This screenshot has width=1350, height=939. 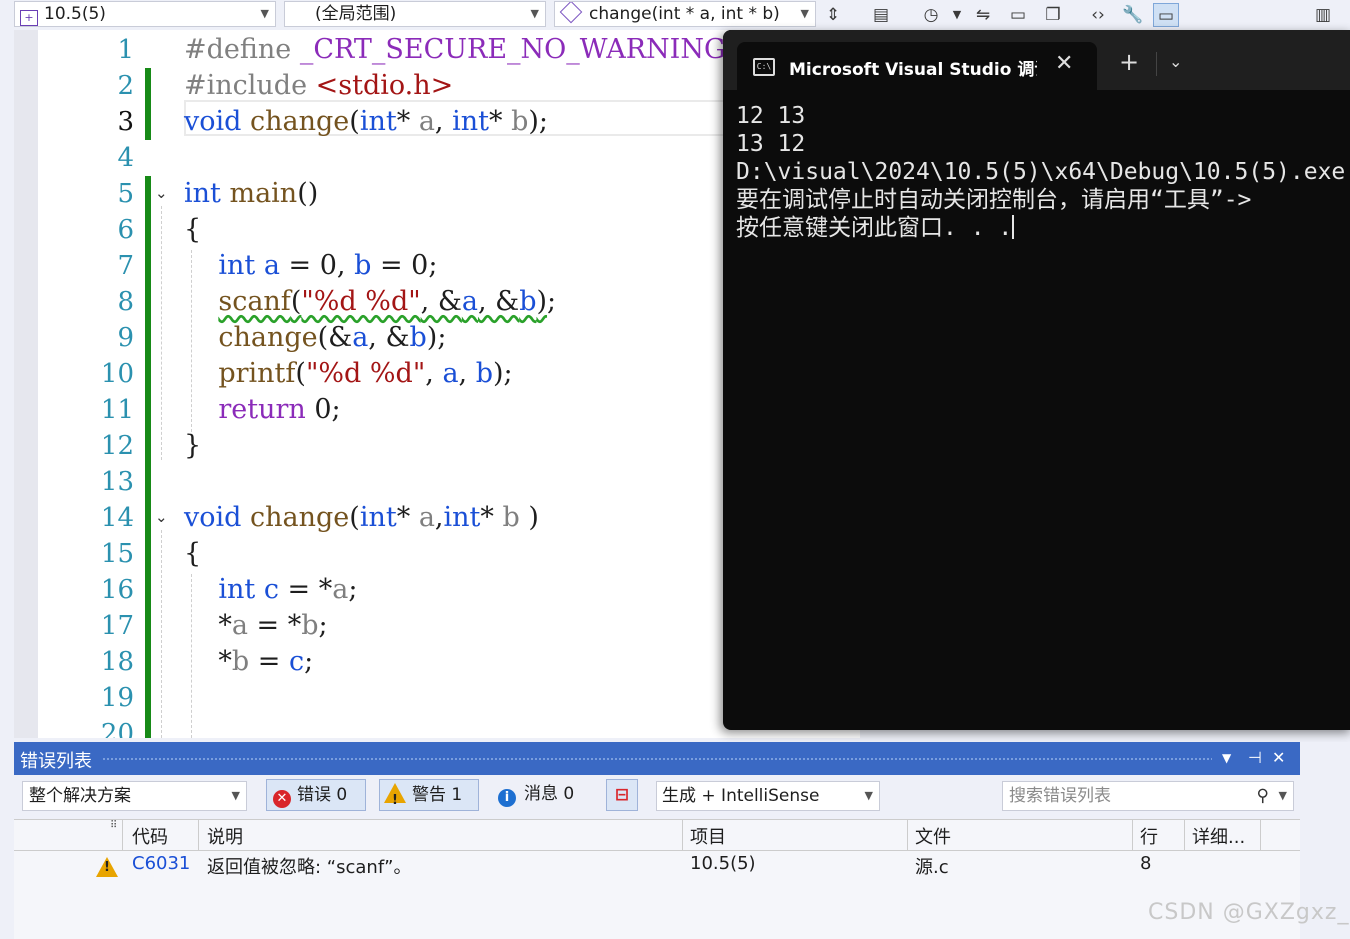 What do you see at coordinates (571, 13) in the screenshot?
I see `method-cube-icon` at bounding box center [571, 13].